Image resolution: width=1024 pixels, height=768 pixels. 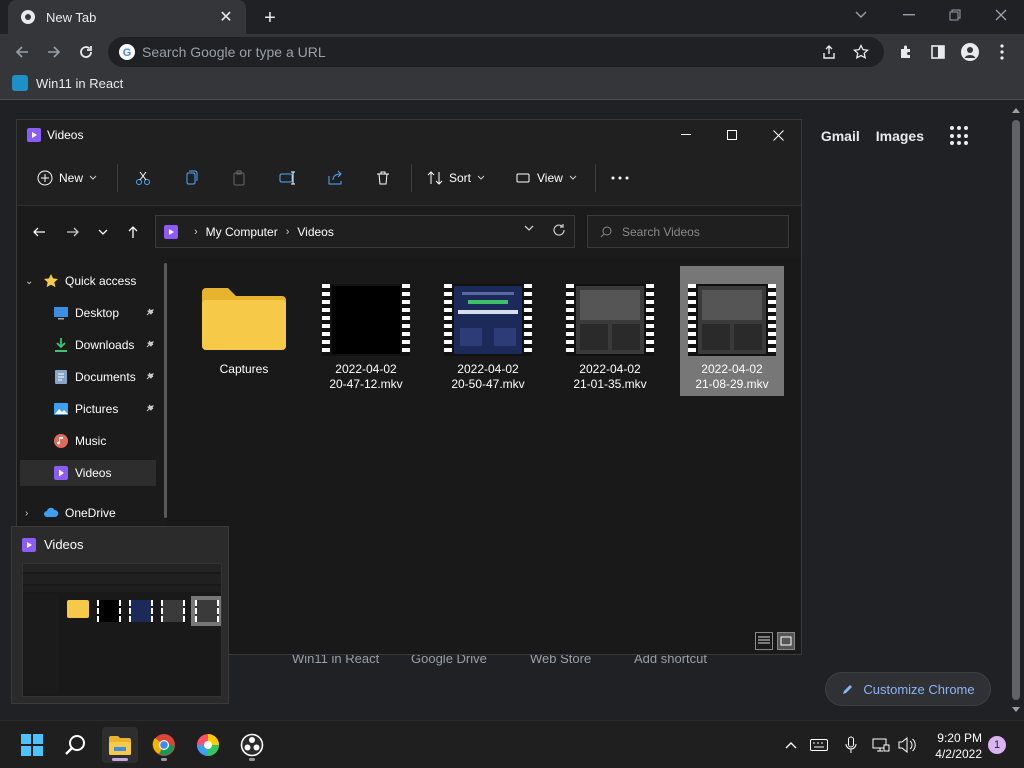 I want to click on view-button: View, so click(x=546, y=178).